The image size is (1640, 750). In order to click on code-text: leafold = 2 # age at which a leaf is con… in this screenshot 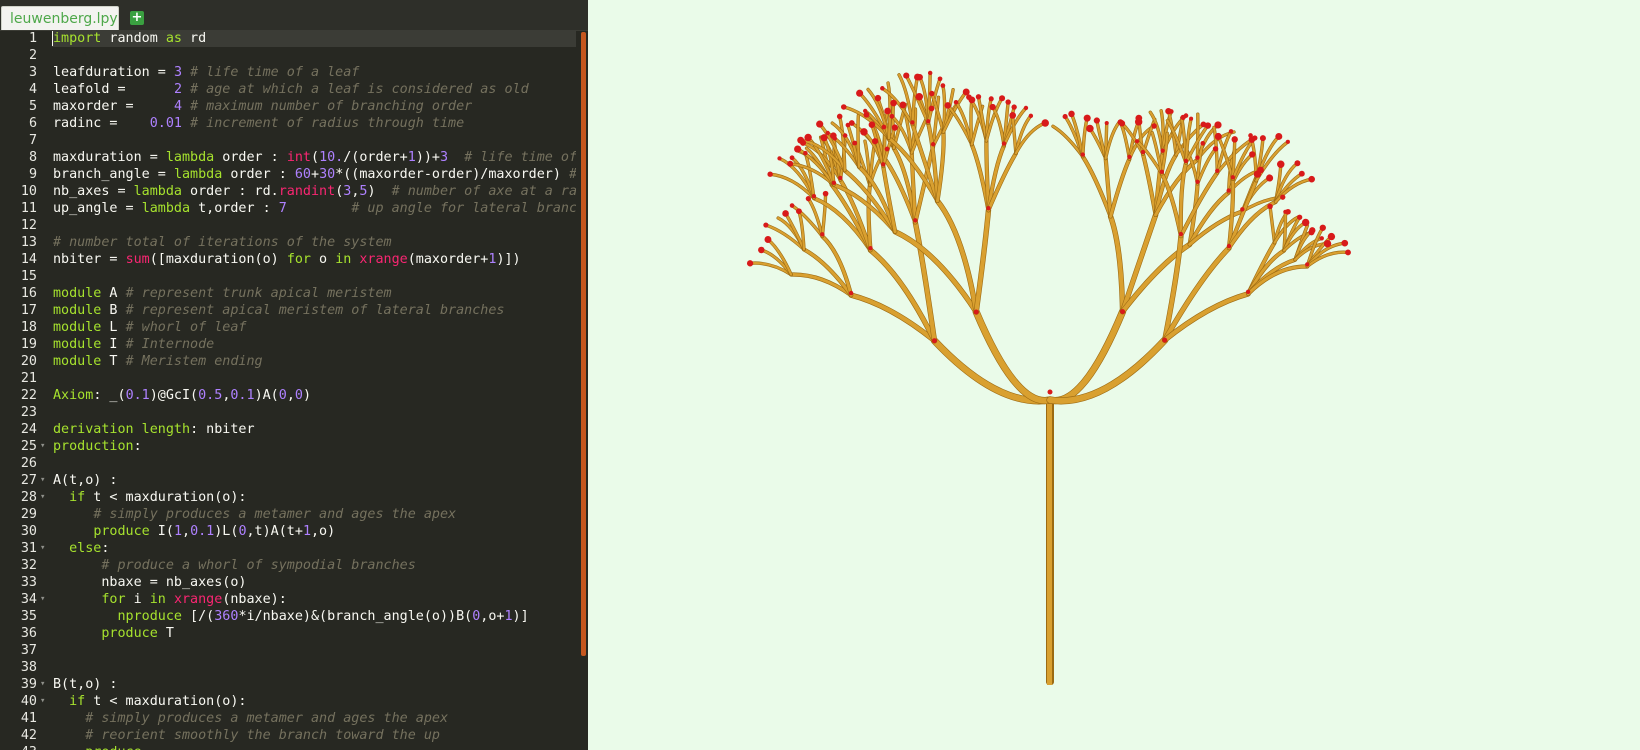, I will do `click(291, 89)`.